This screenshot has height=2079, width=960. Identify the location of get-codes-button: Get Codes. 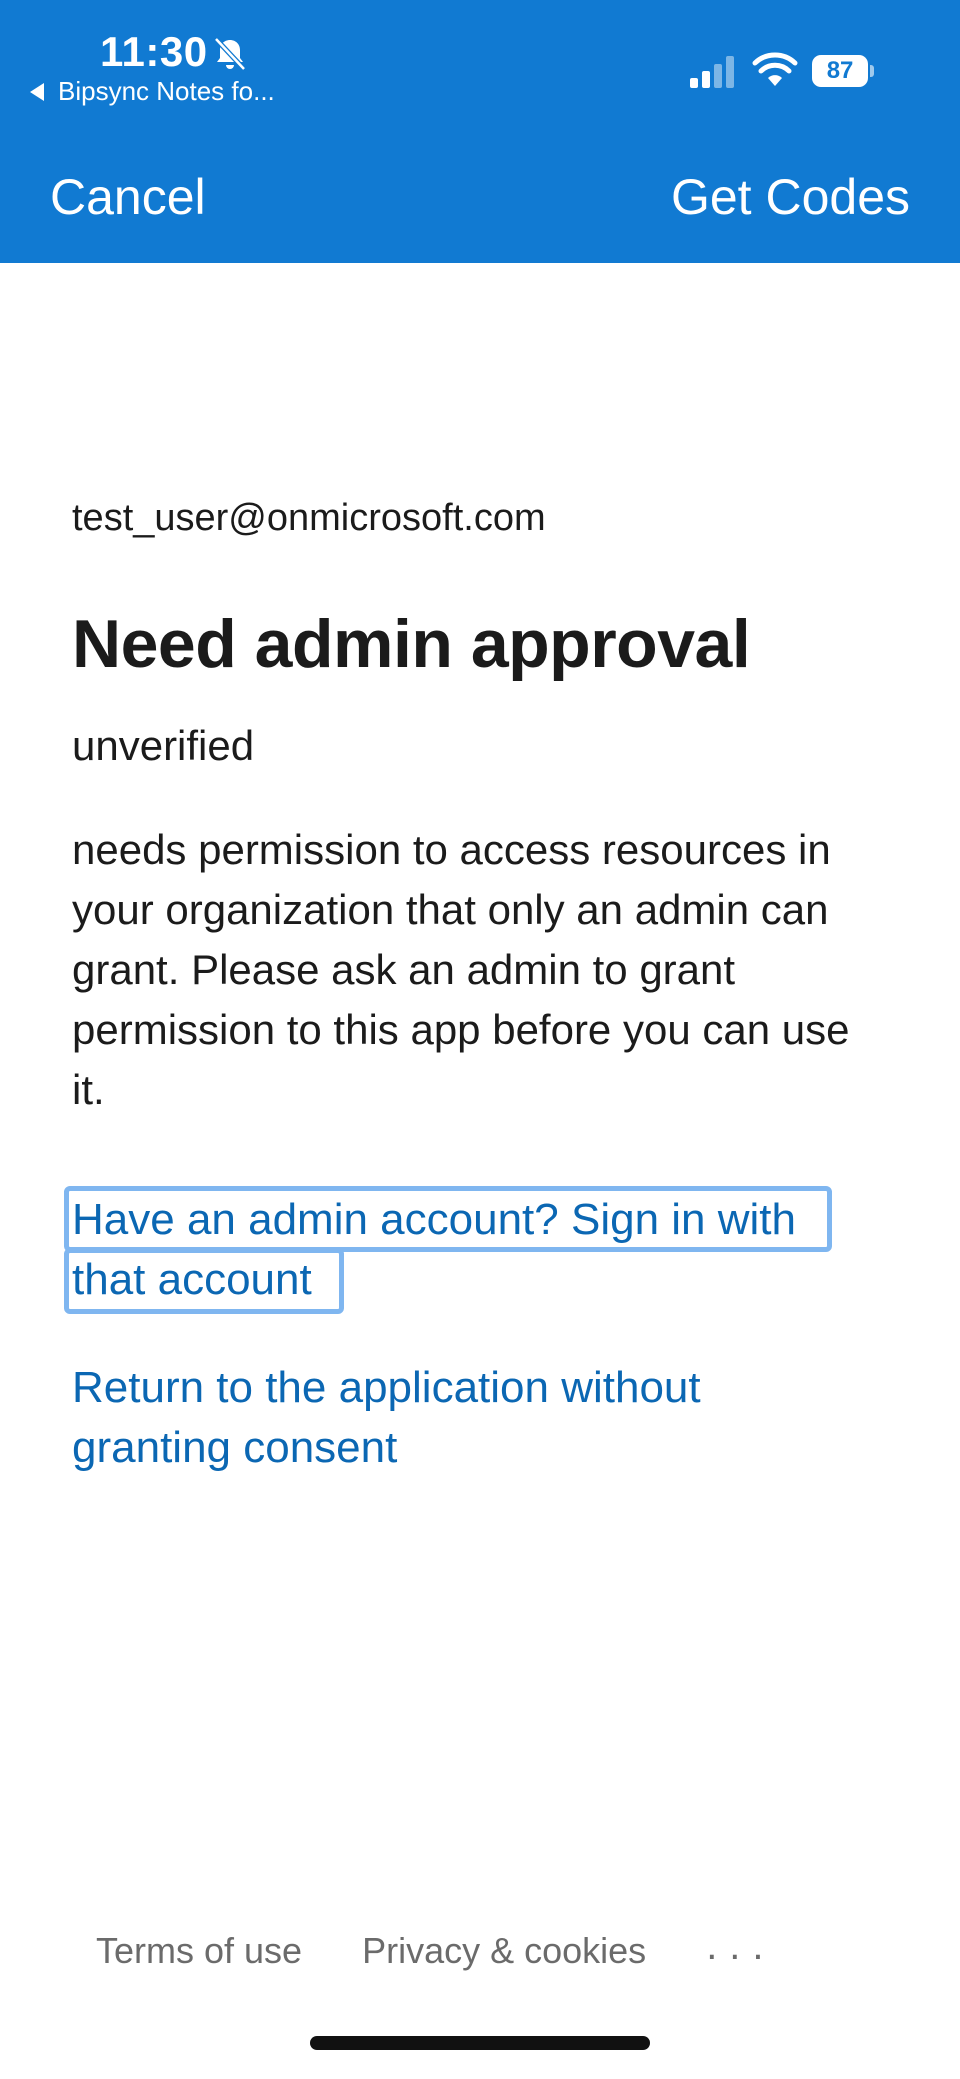
(790, 197).